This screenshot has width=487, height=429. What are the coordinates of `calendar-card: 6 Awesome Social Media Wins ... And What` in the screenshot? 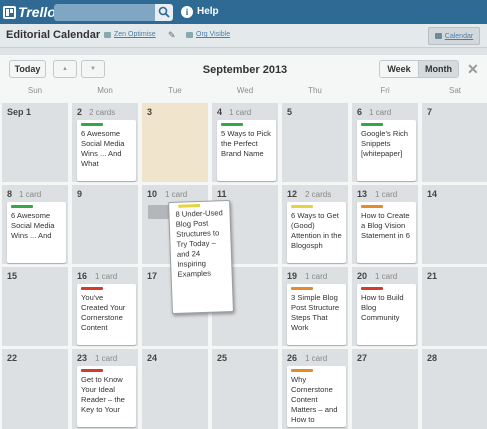 It's located at (106, 150).